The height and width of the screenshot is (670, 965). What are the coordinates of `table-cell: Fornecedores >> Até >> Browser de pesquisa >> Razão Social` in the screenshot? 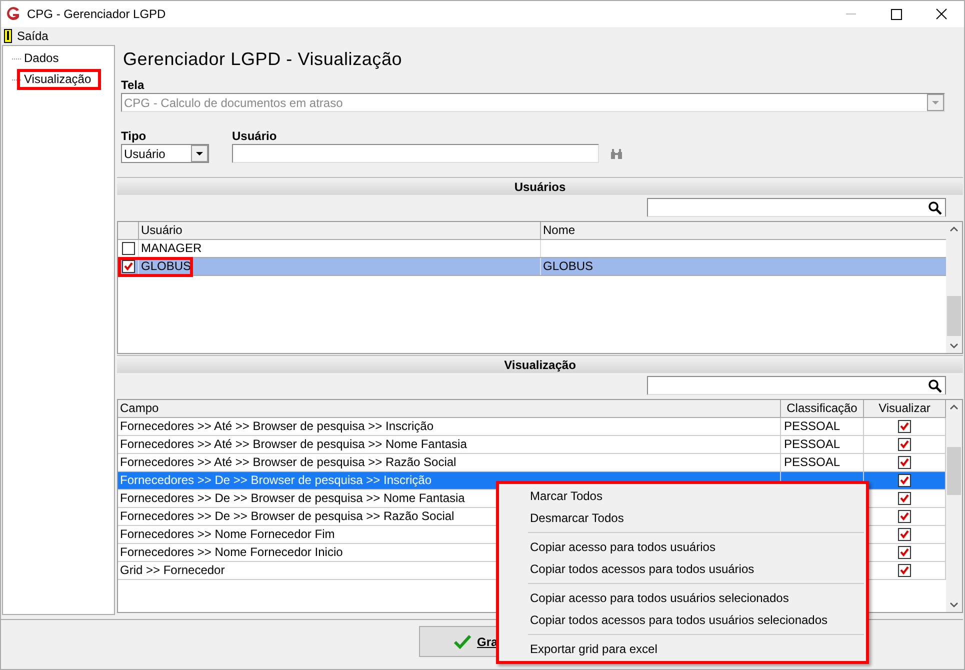 It's located at (449, 462).